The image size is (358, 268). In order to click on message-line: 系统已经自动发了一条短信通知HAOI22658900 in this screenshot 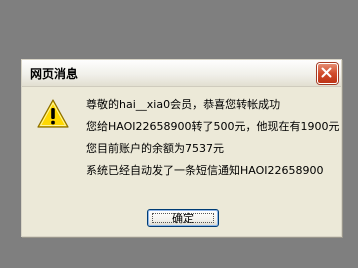, I will do `click(205, 170)`.